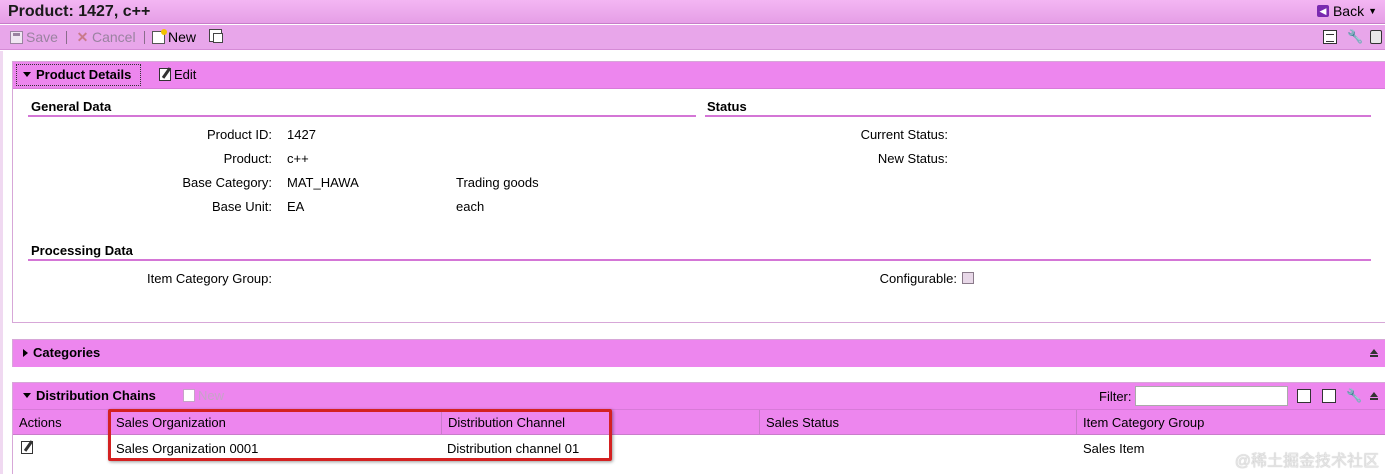 This screenshot has height=474, width=1385. I want to click on item-category-group-label: Item Category Group:, so click(209, 278).